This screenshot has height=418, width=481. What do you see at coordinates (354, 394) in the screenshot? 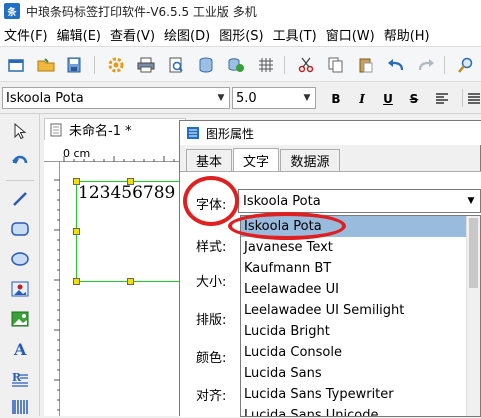
I see `font-option: Lucida Sans Typewriter` at bounding box center [354, 394].